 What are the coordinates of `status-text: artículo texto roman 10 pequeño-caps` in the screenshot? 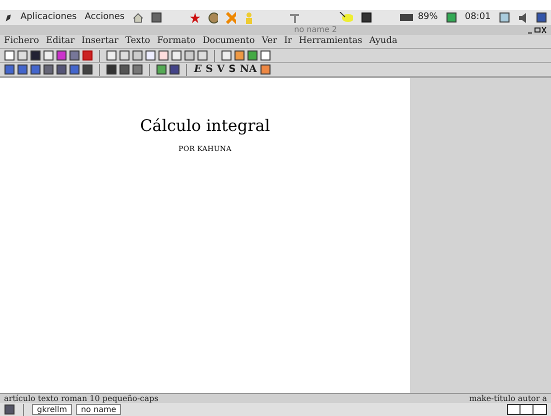 It's located at (81, 398).